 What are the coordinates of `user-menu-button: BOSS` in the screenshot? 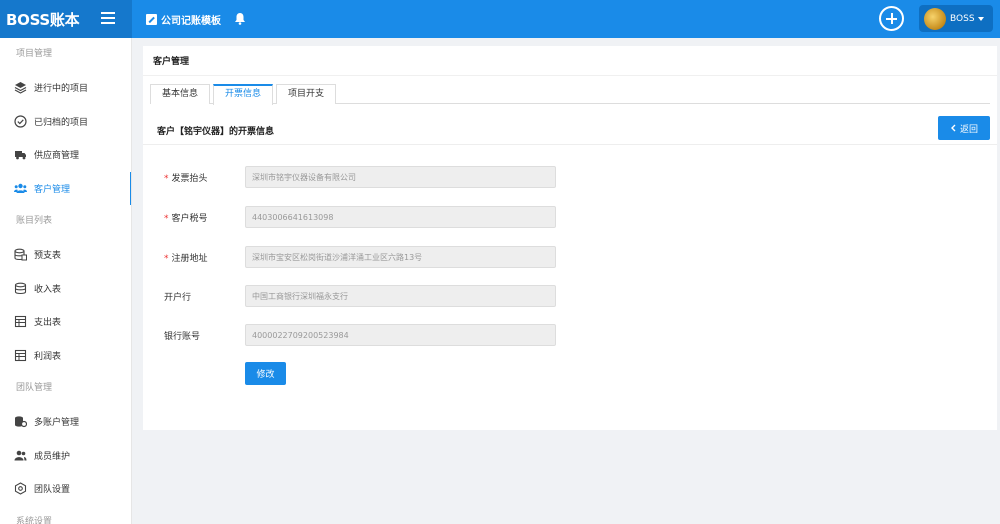 It's located at (956, 18).